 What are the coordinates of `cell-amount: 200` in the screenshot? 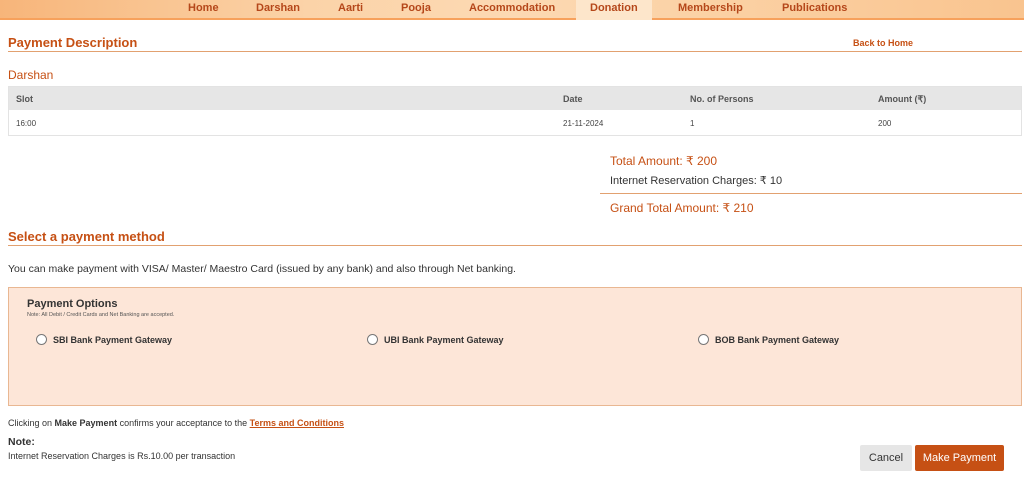 It's located at (885, 123).